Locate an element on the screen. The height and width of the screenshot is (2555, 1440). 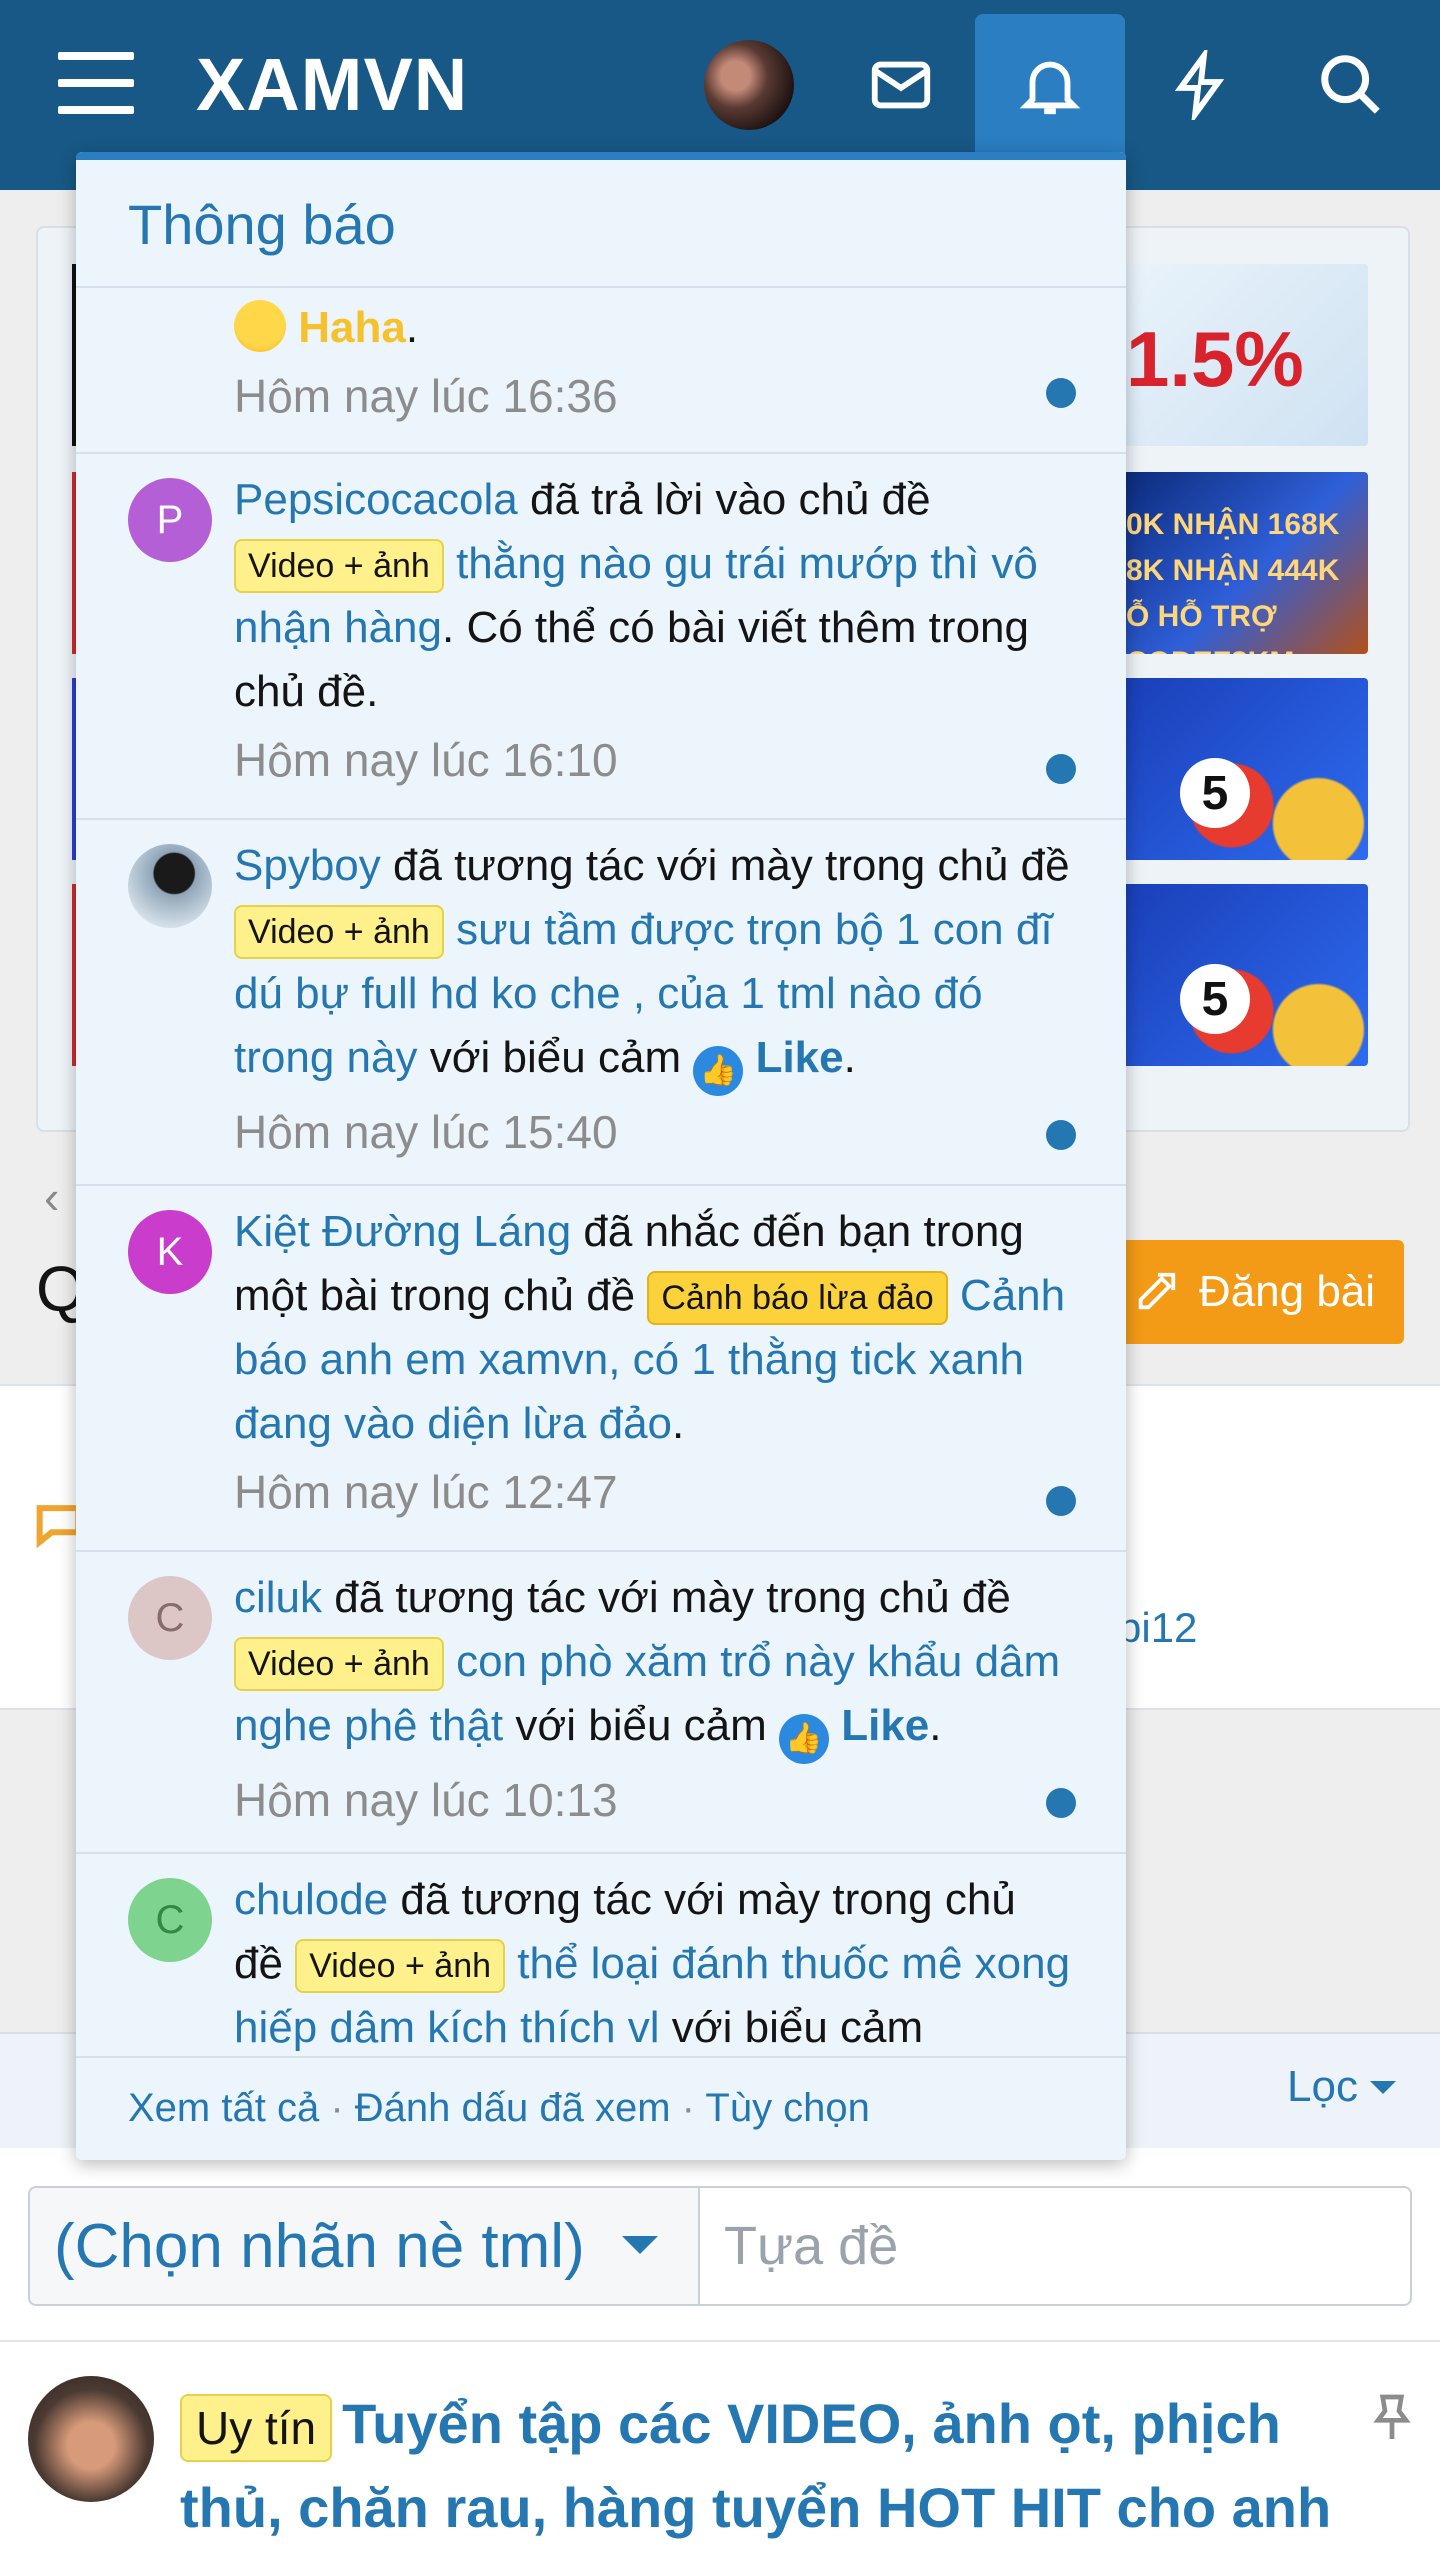
popup-title: Thông báo is located at coordinates (262, 224).